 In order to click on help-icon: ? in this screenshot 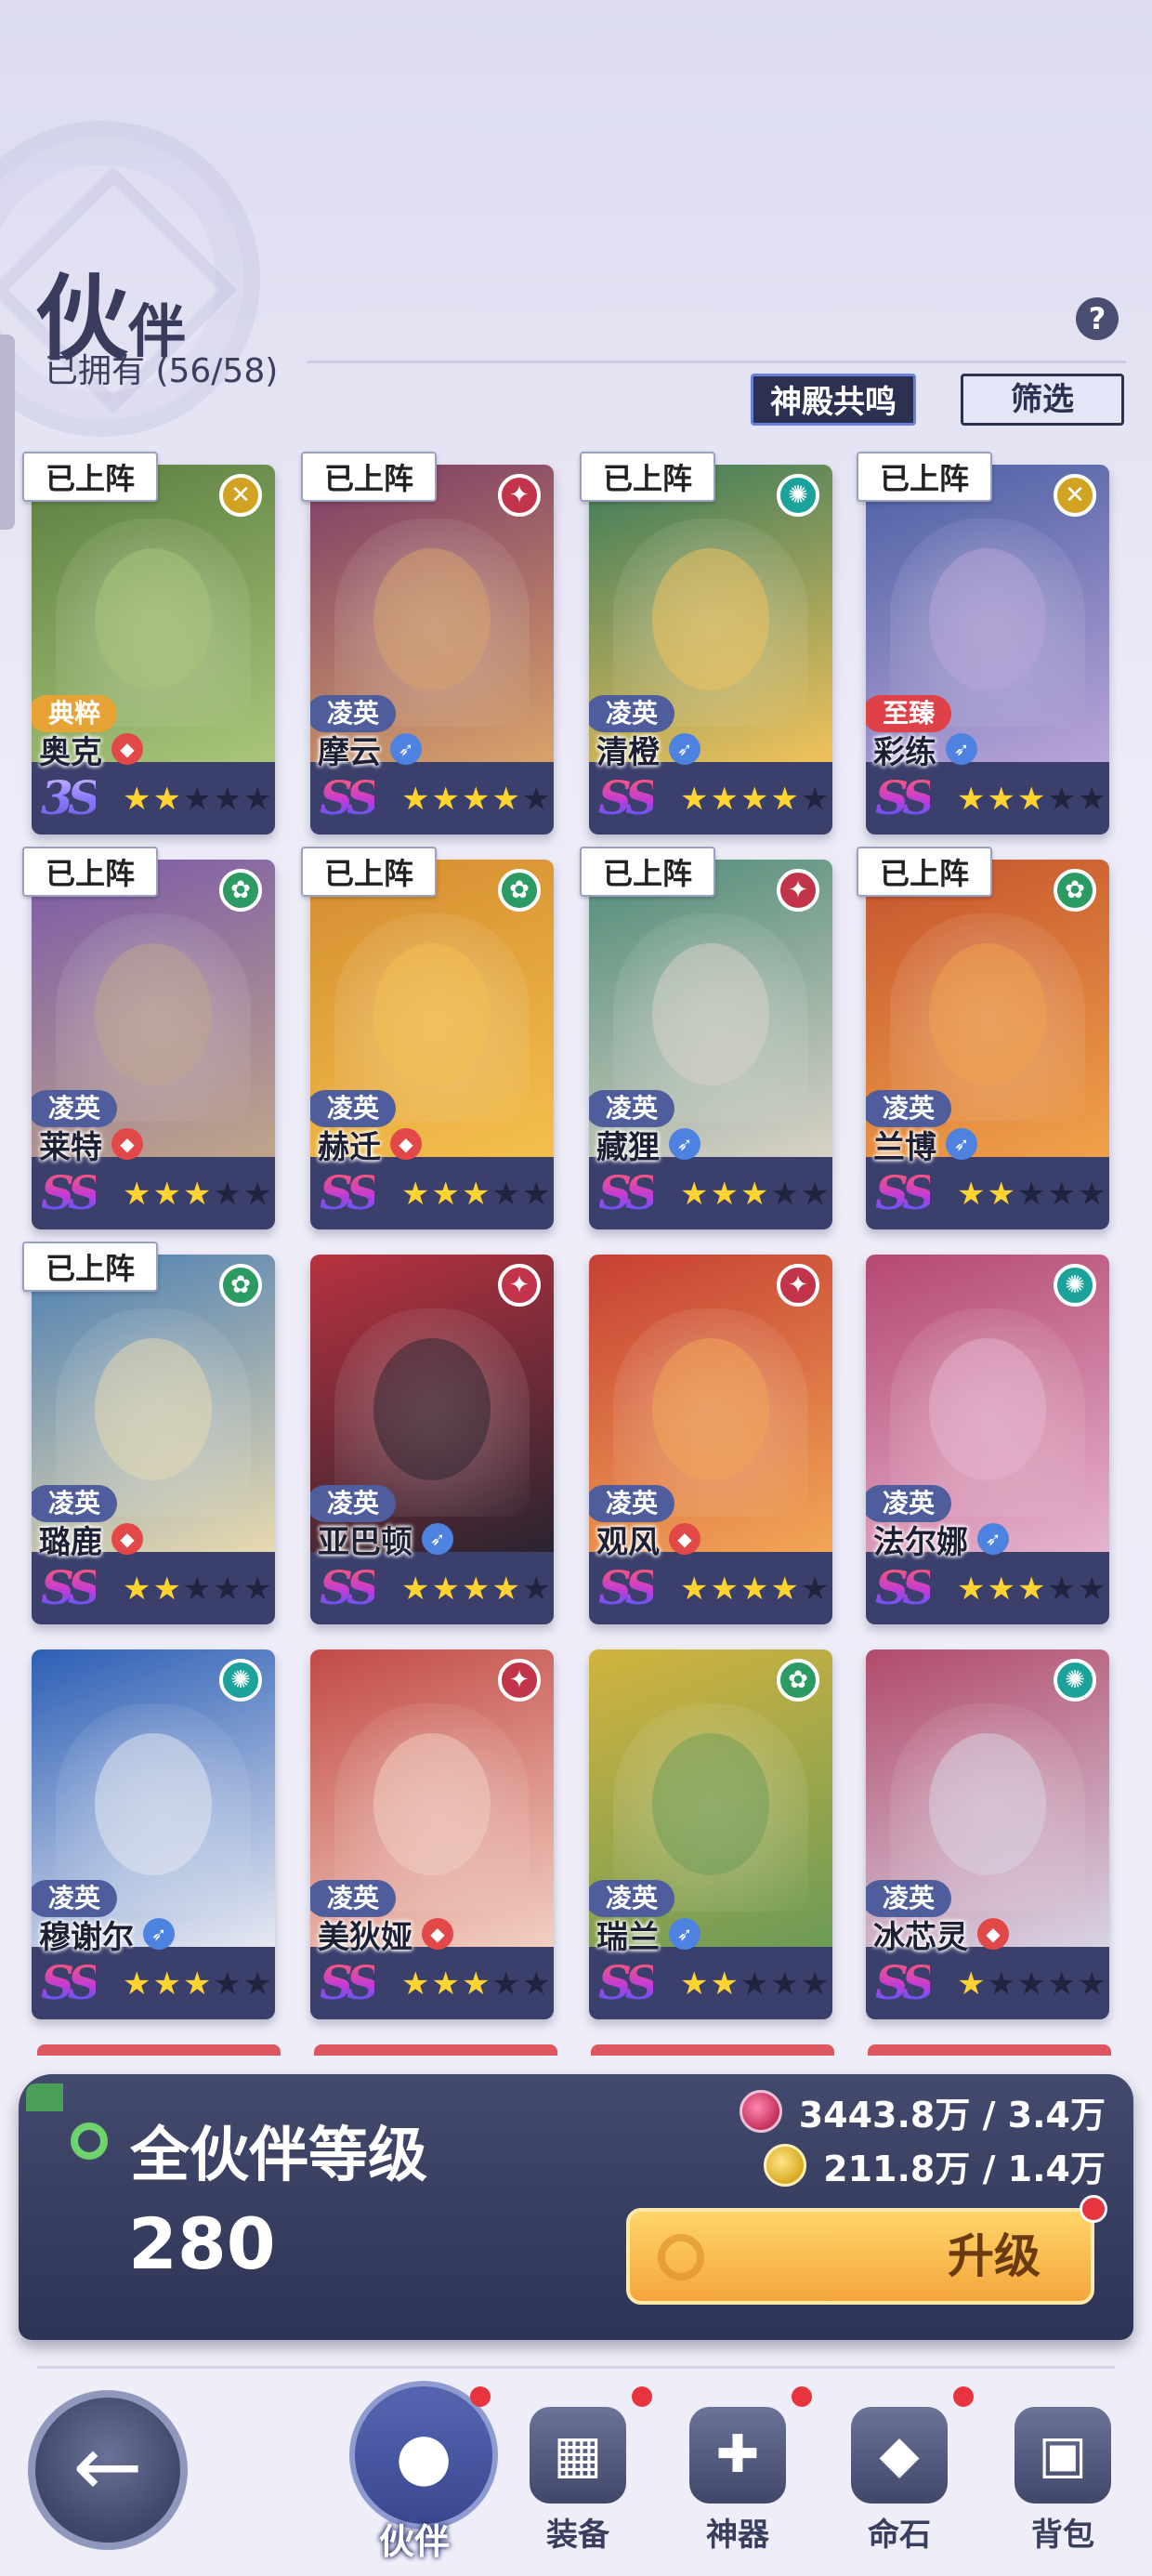, I will do `click(1097, 318)`.